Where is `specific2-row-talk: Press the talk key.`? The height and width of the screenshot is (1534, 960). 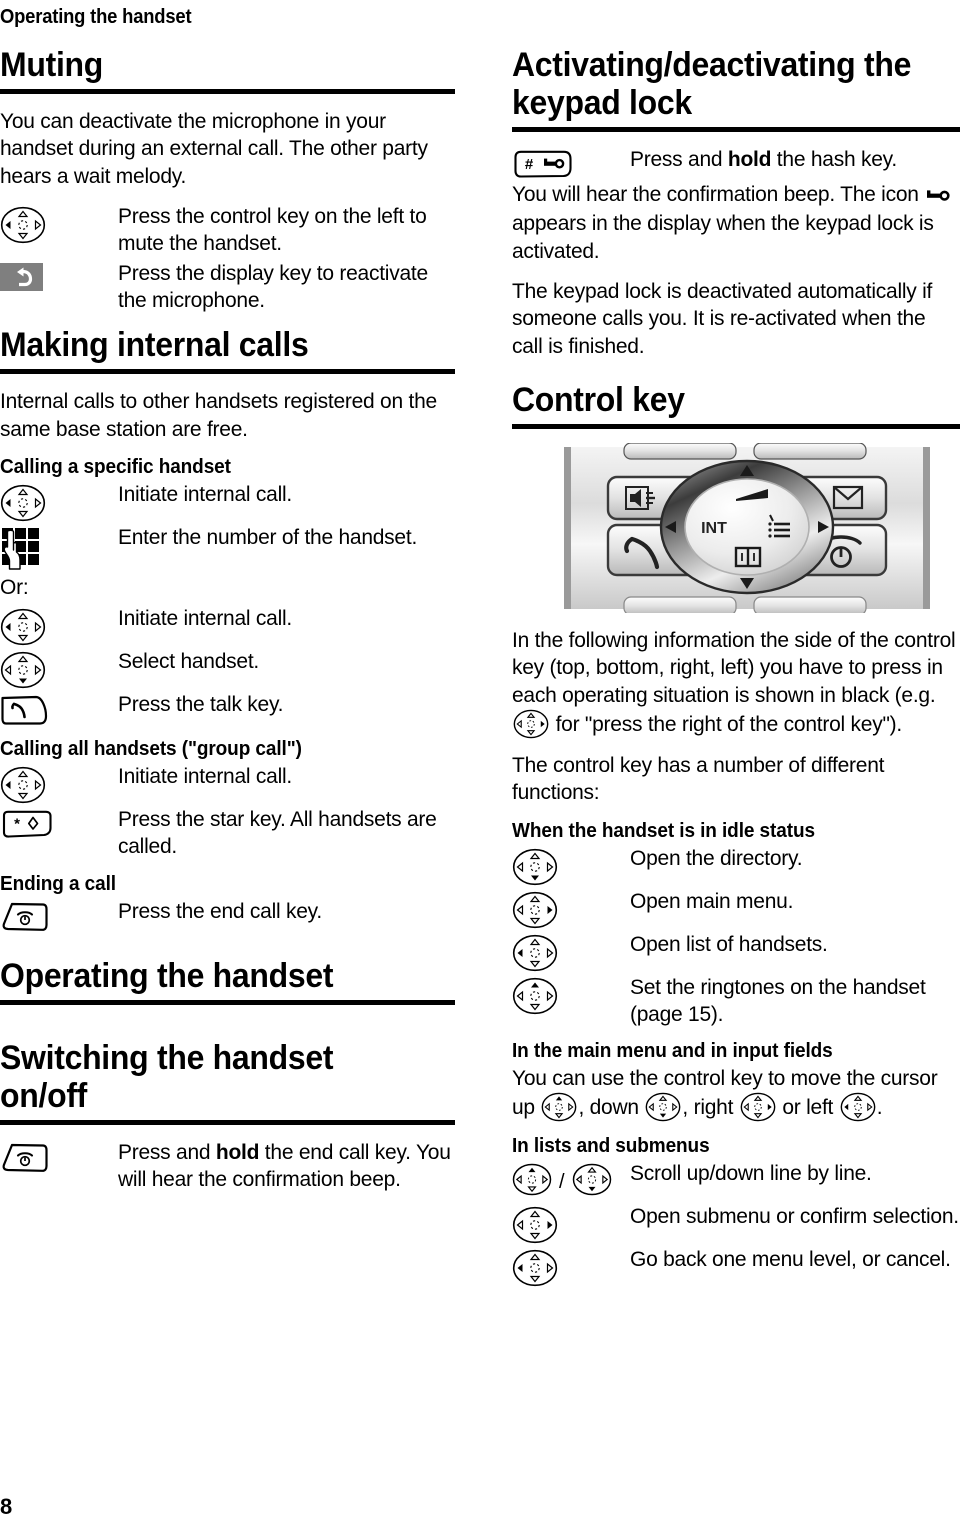 specific2-row-talk: Press the talk key. is located at coordinates (227, 708).